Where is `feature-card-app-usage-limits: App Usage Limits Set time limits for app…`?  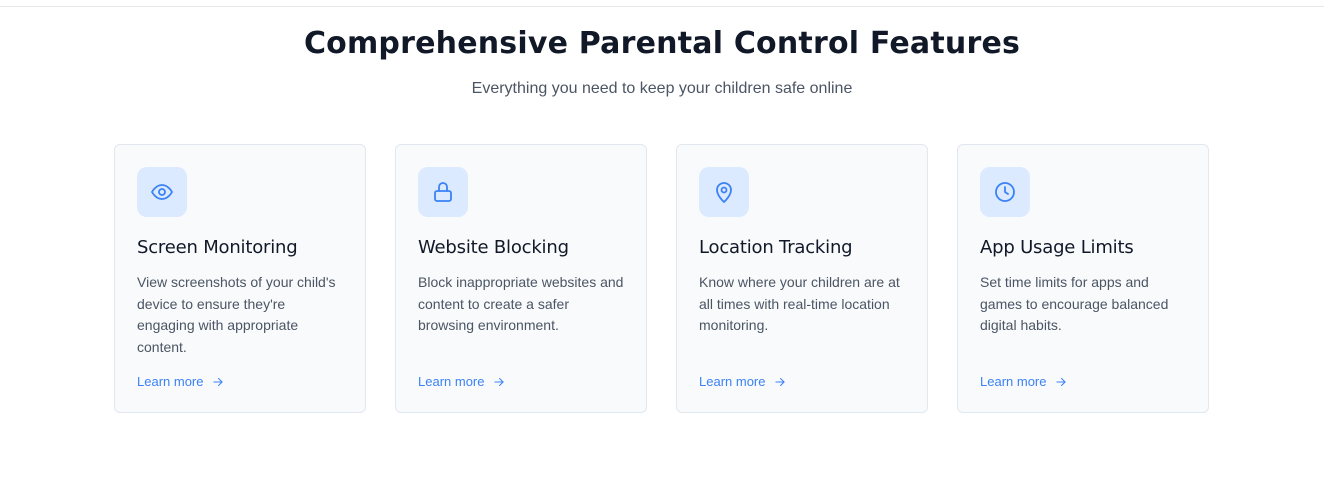
feature-card-app-usage-limits: App Usage Limits Set time limits for app… is located at coordinates (1083, 278).